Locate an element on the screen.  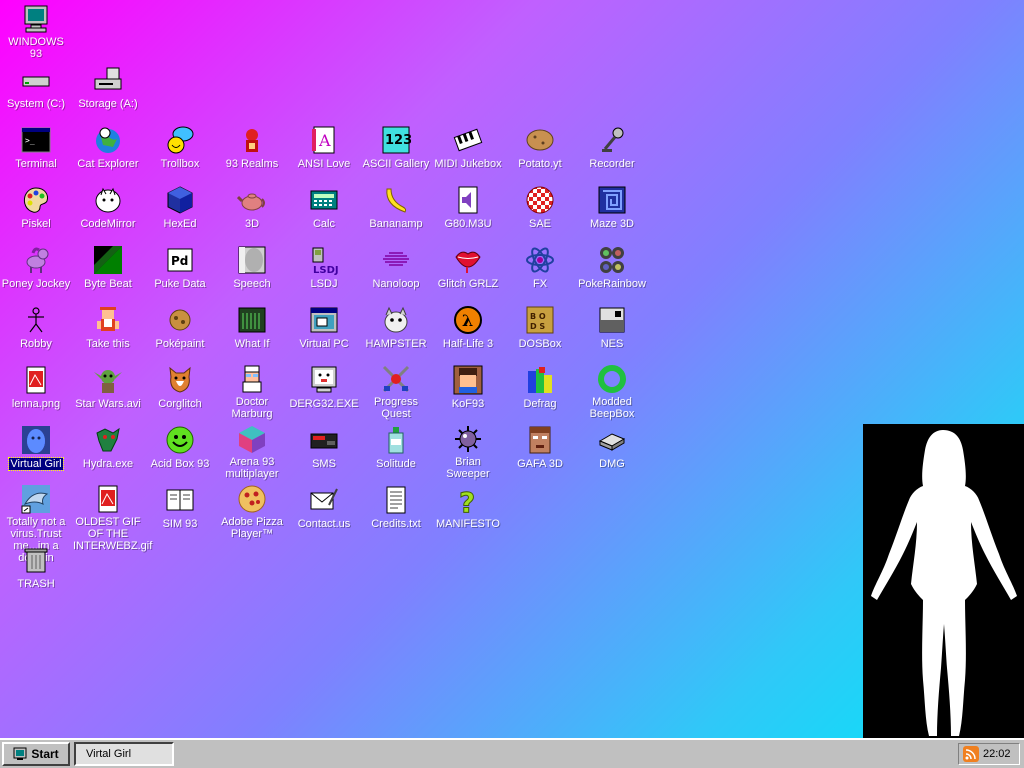
desktop-icon-speech: Speech is located at coordinates (252, 270).